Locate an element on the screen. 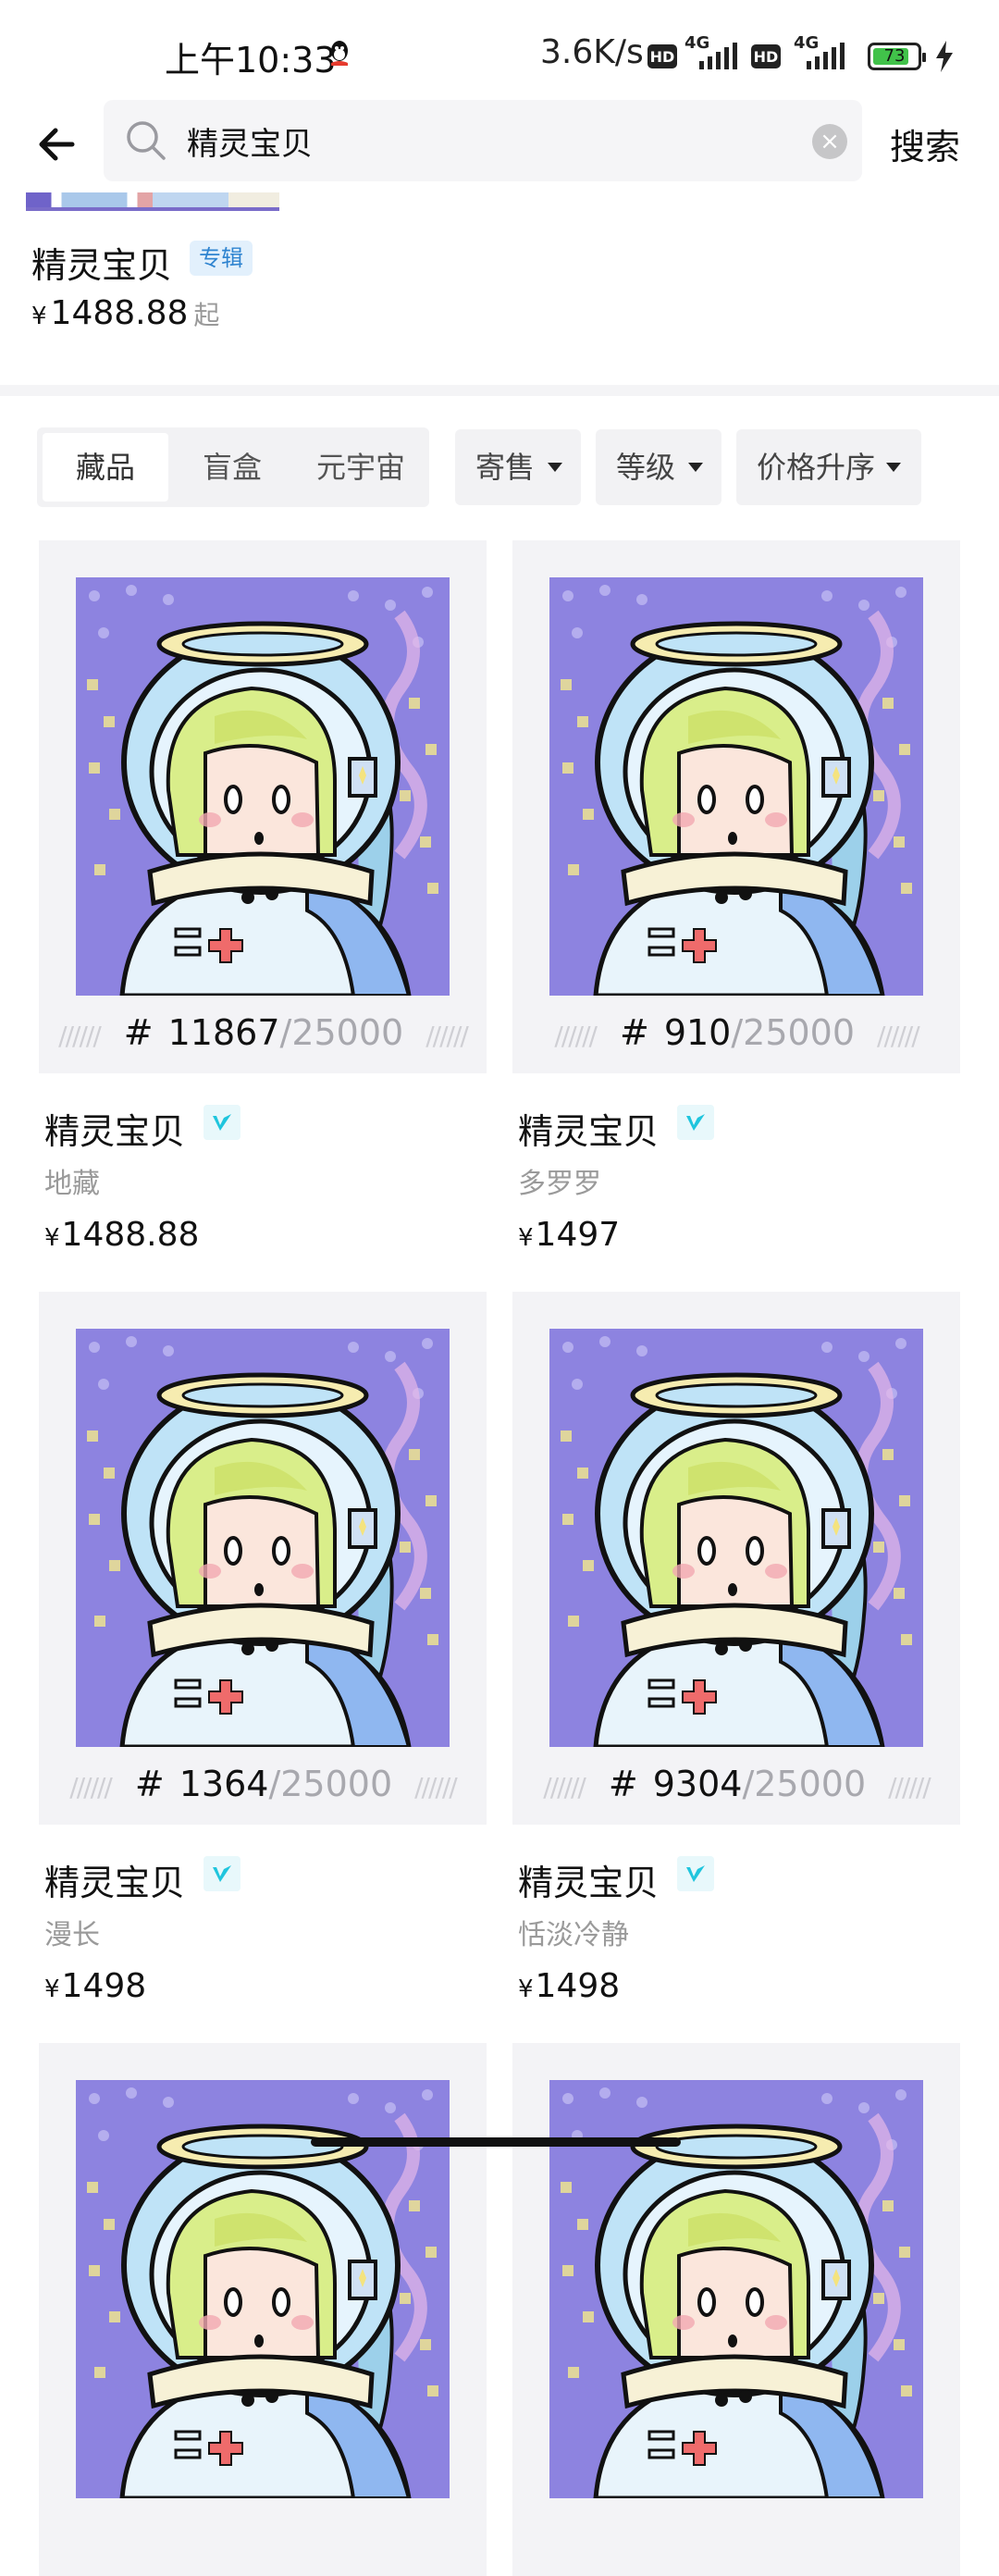  search-header: × 搜索 is located at coordinates (499, 146).